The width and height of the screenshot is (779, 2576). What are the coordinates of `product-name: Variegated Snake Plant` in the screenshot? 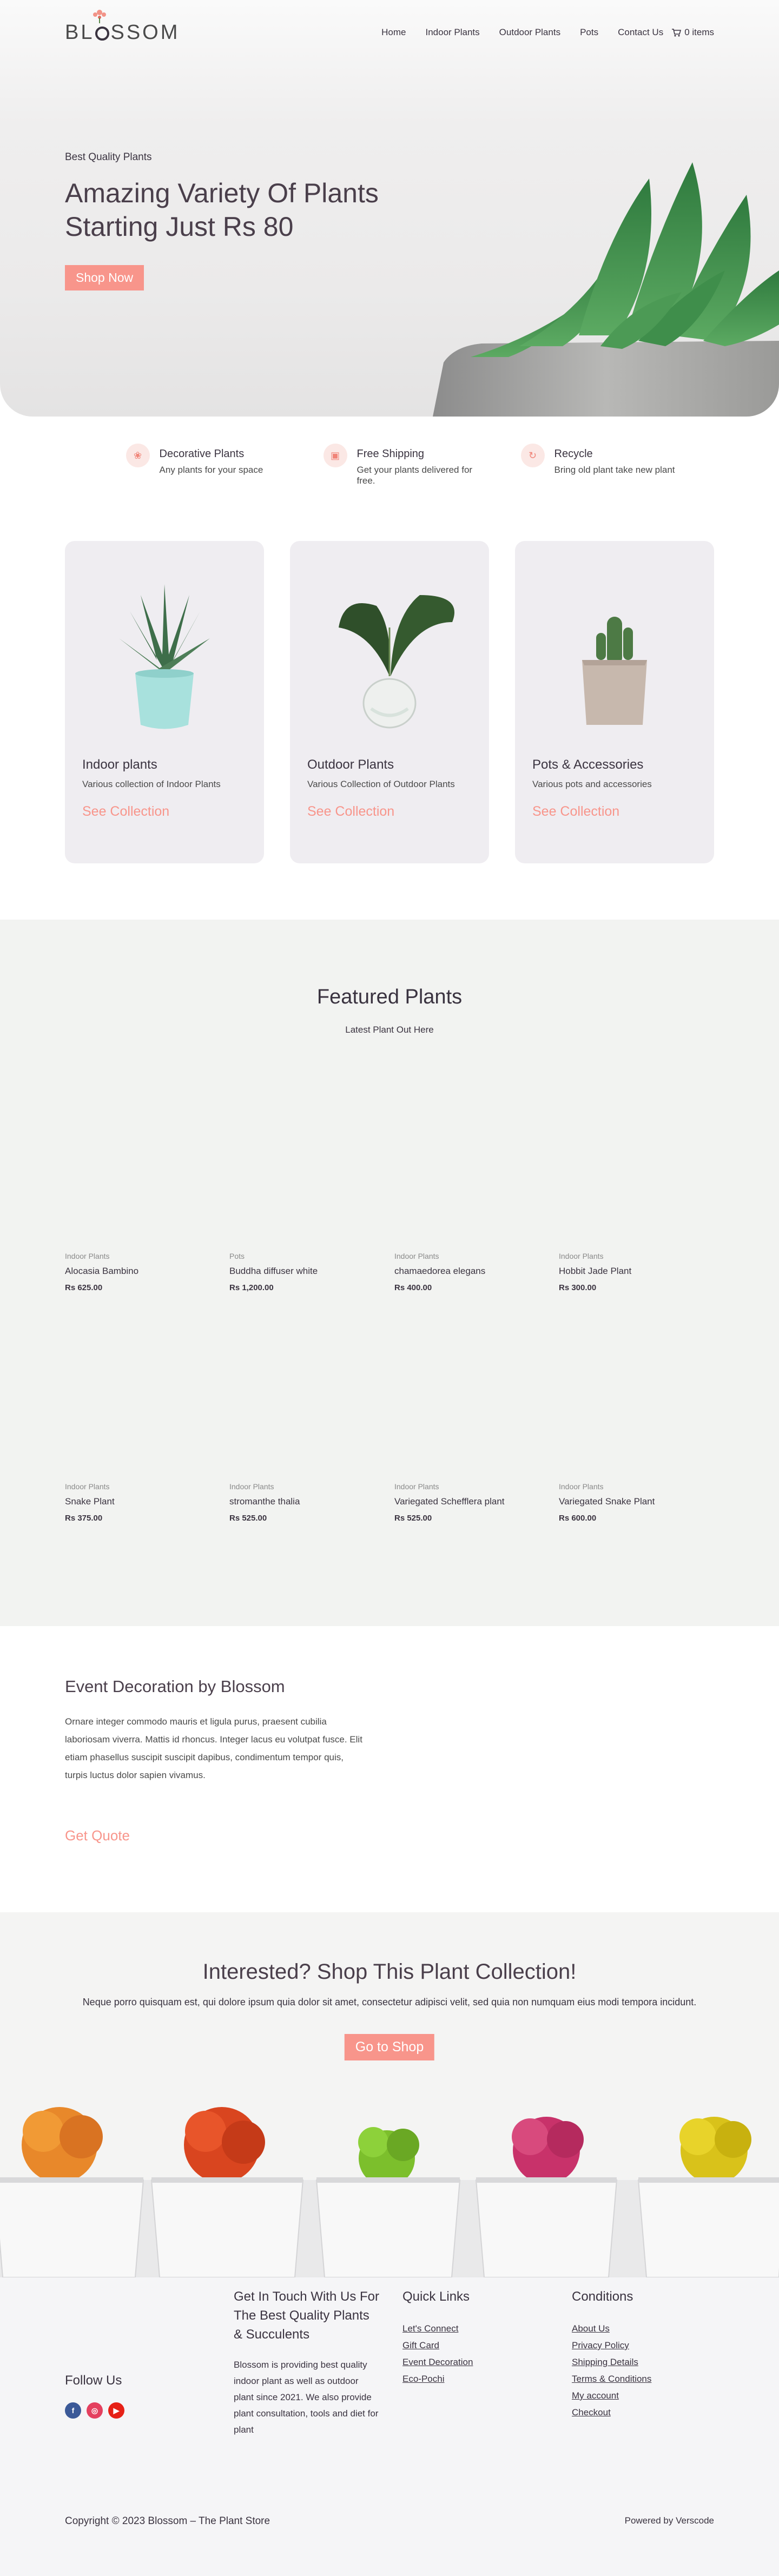 It's located at (629, 1501).